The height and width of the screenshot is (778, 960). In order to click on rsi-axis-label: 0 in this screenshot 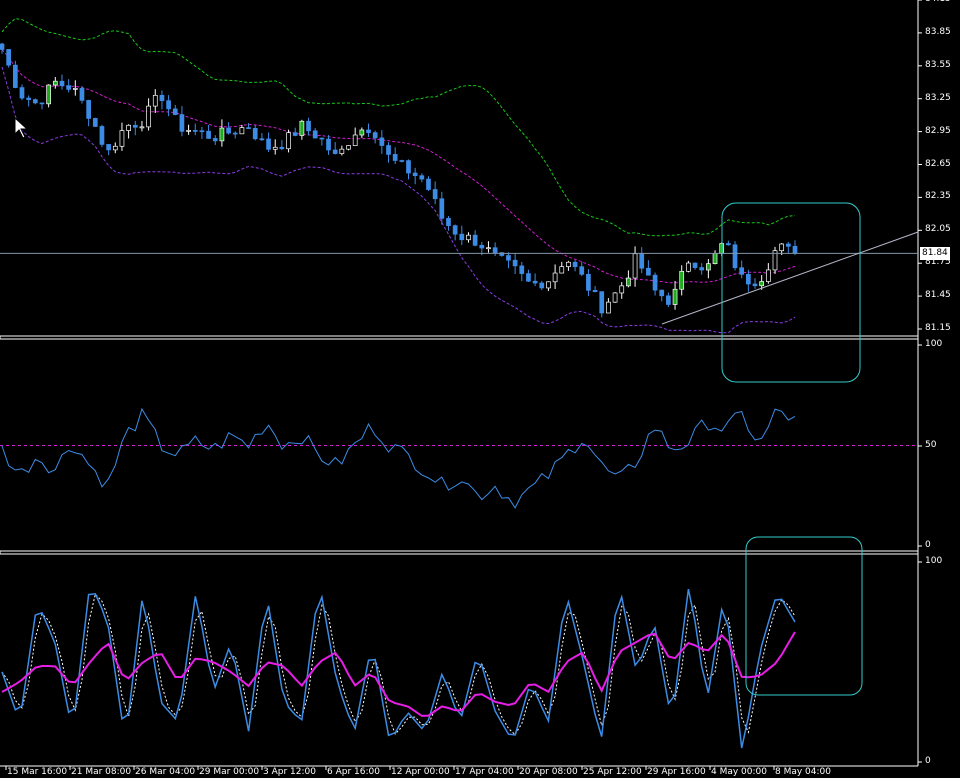, I will do `click(928, 545)`.